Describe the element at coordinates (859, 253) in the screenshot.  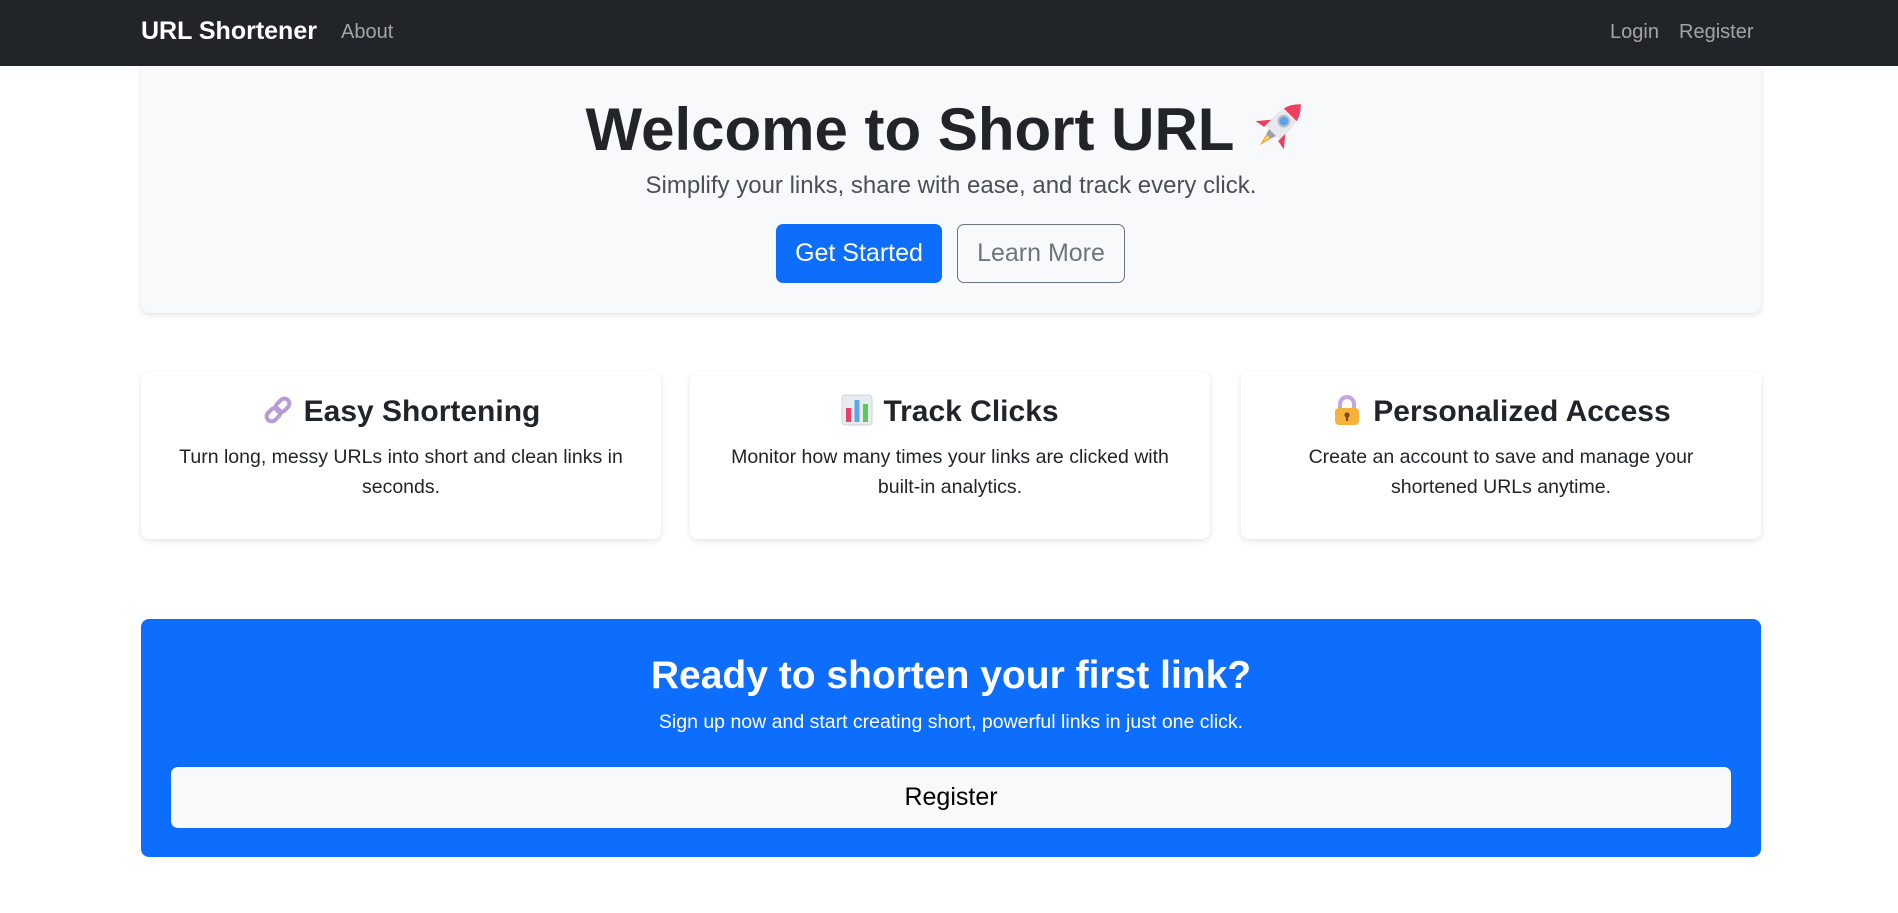
I see `get-started-button: Get Started` at that location.